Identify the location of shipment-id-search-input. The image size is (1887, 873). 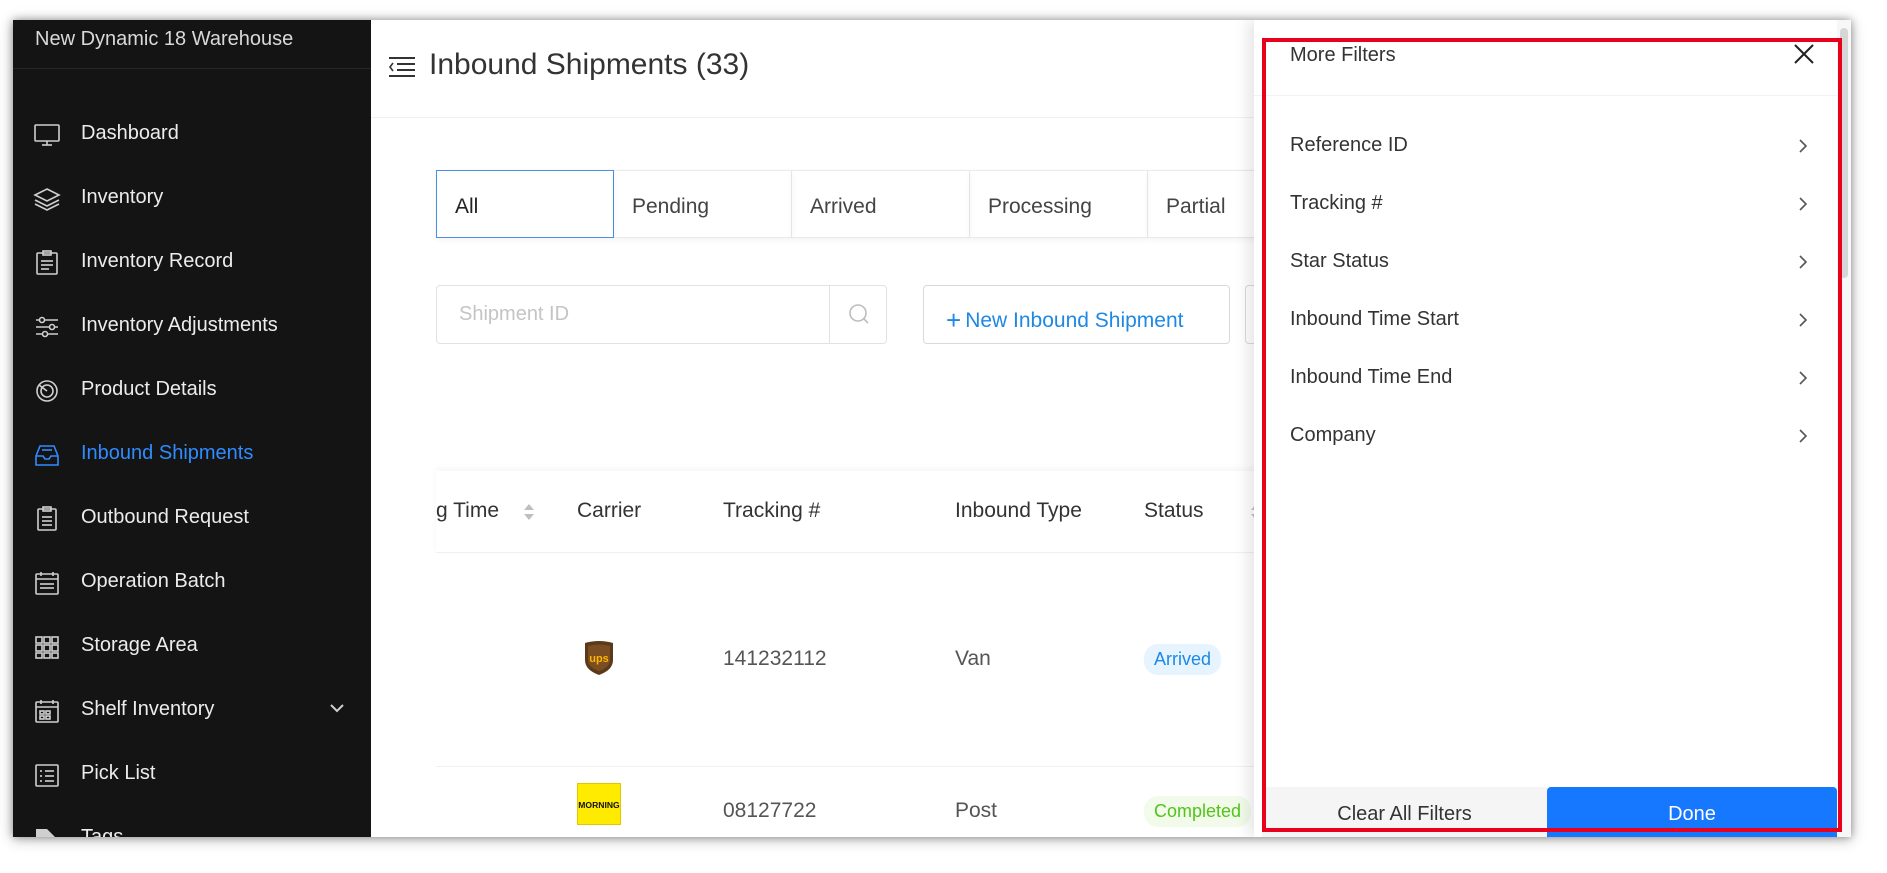
(633, 314).